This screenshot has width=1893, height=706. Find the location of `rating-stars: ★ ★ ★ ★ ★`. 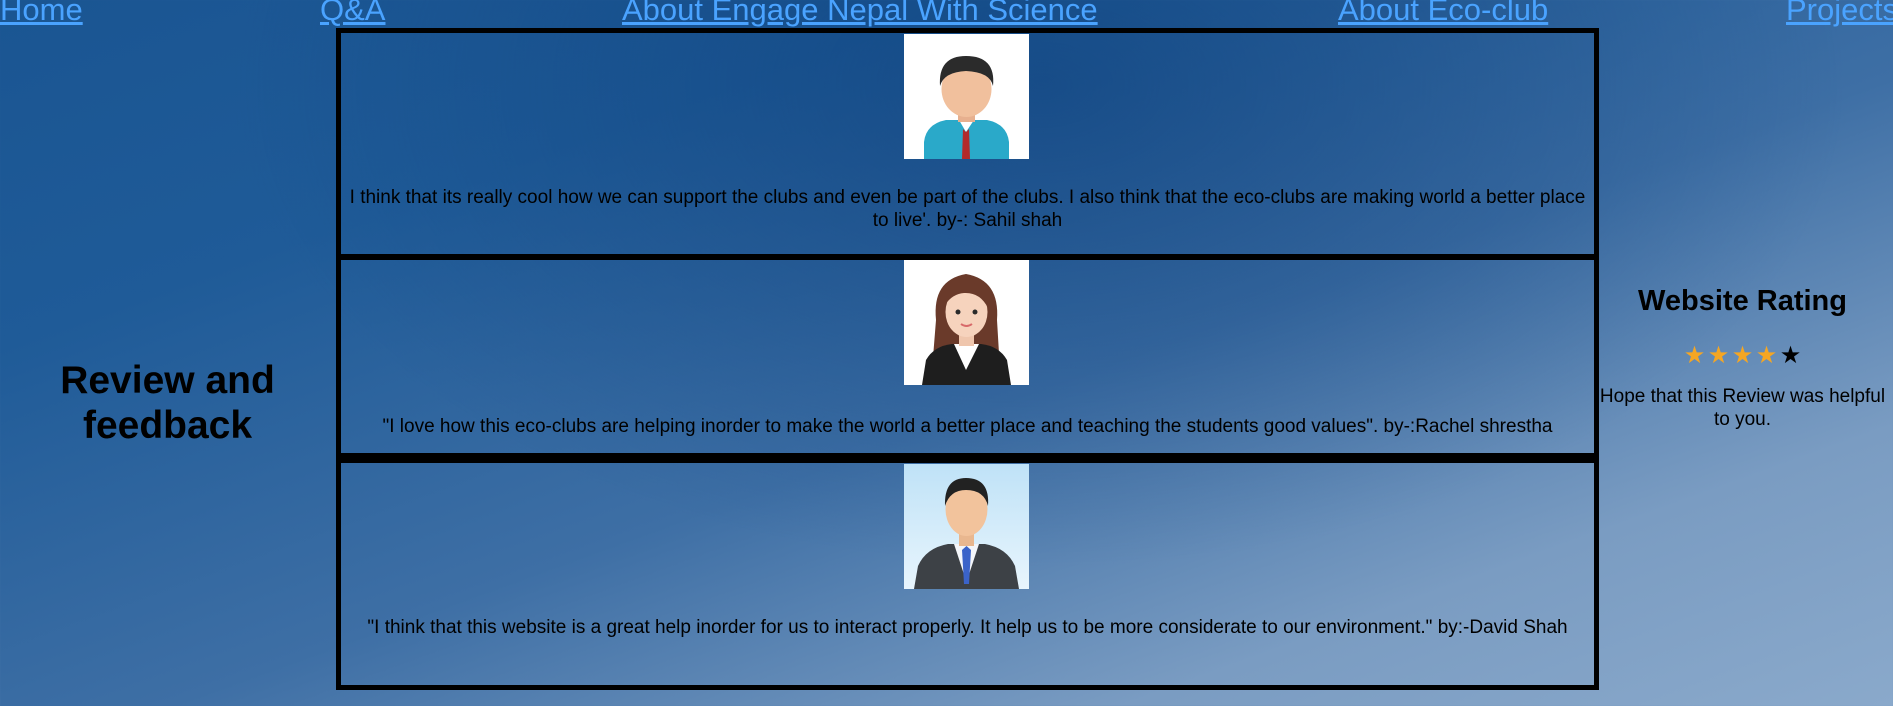

rating-stars: ★ ★ ★ ★ ★ is located at coordinates (1742, 356).